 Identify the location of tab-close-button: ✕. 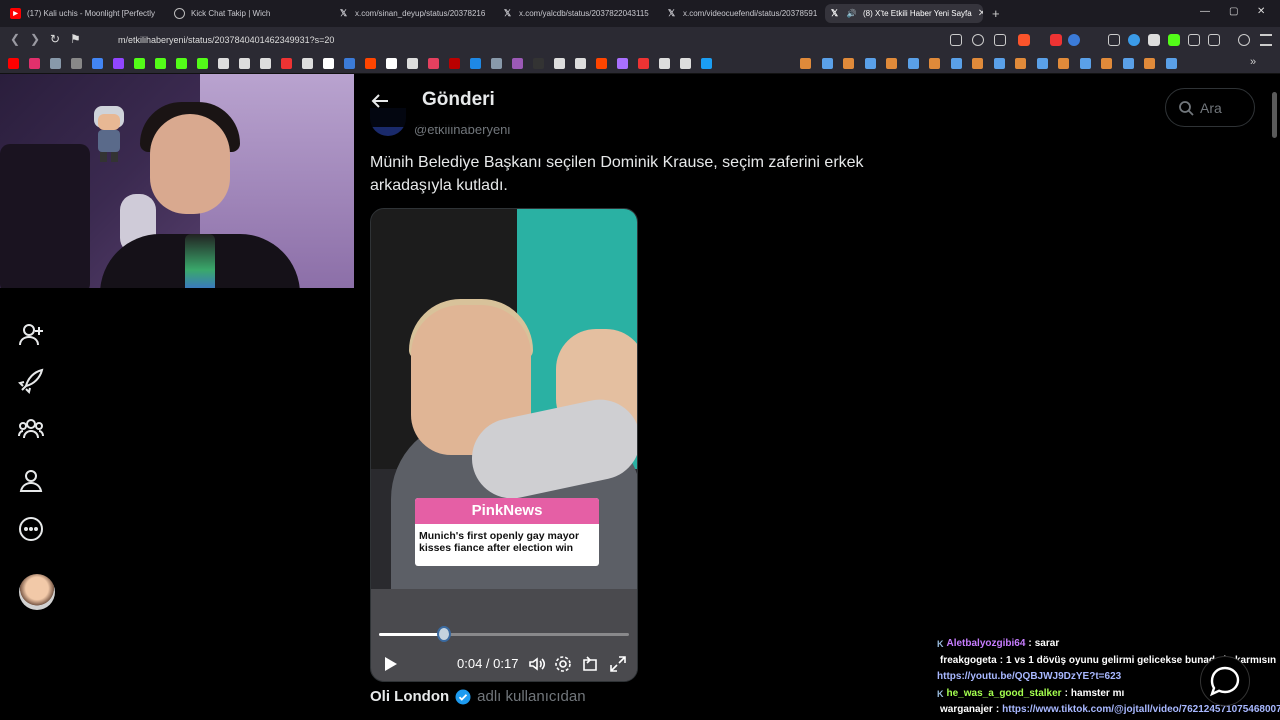
(980, 13).